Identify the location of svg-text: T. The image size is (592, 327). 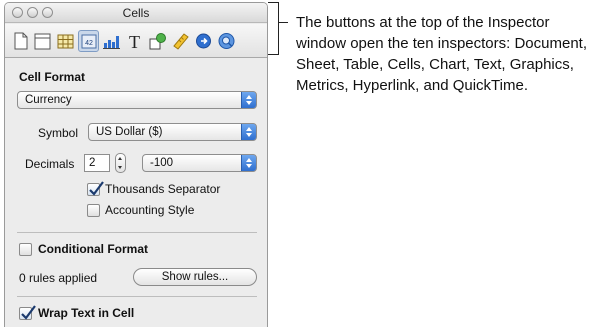
(134, 42).